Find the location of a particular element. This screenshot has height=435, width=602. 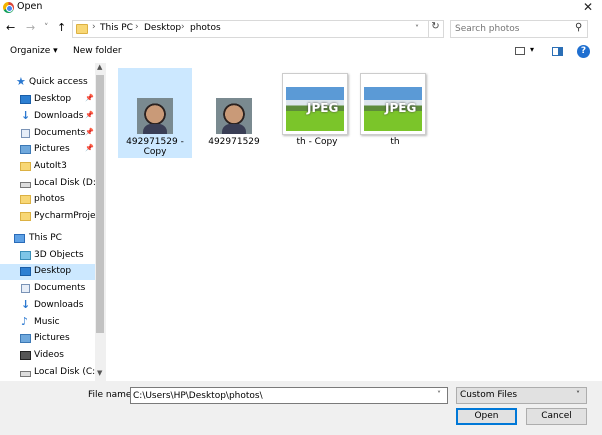

view-options-icon is located at coordinates (520, 51).